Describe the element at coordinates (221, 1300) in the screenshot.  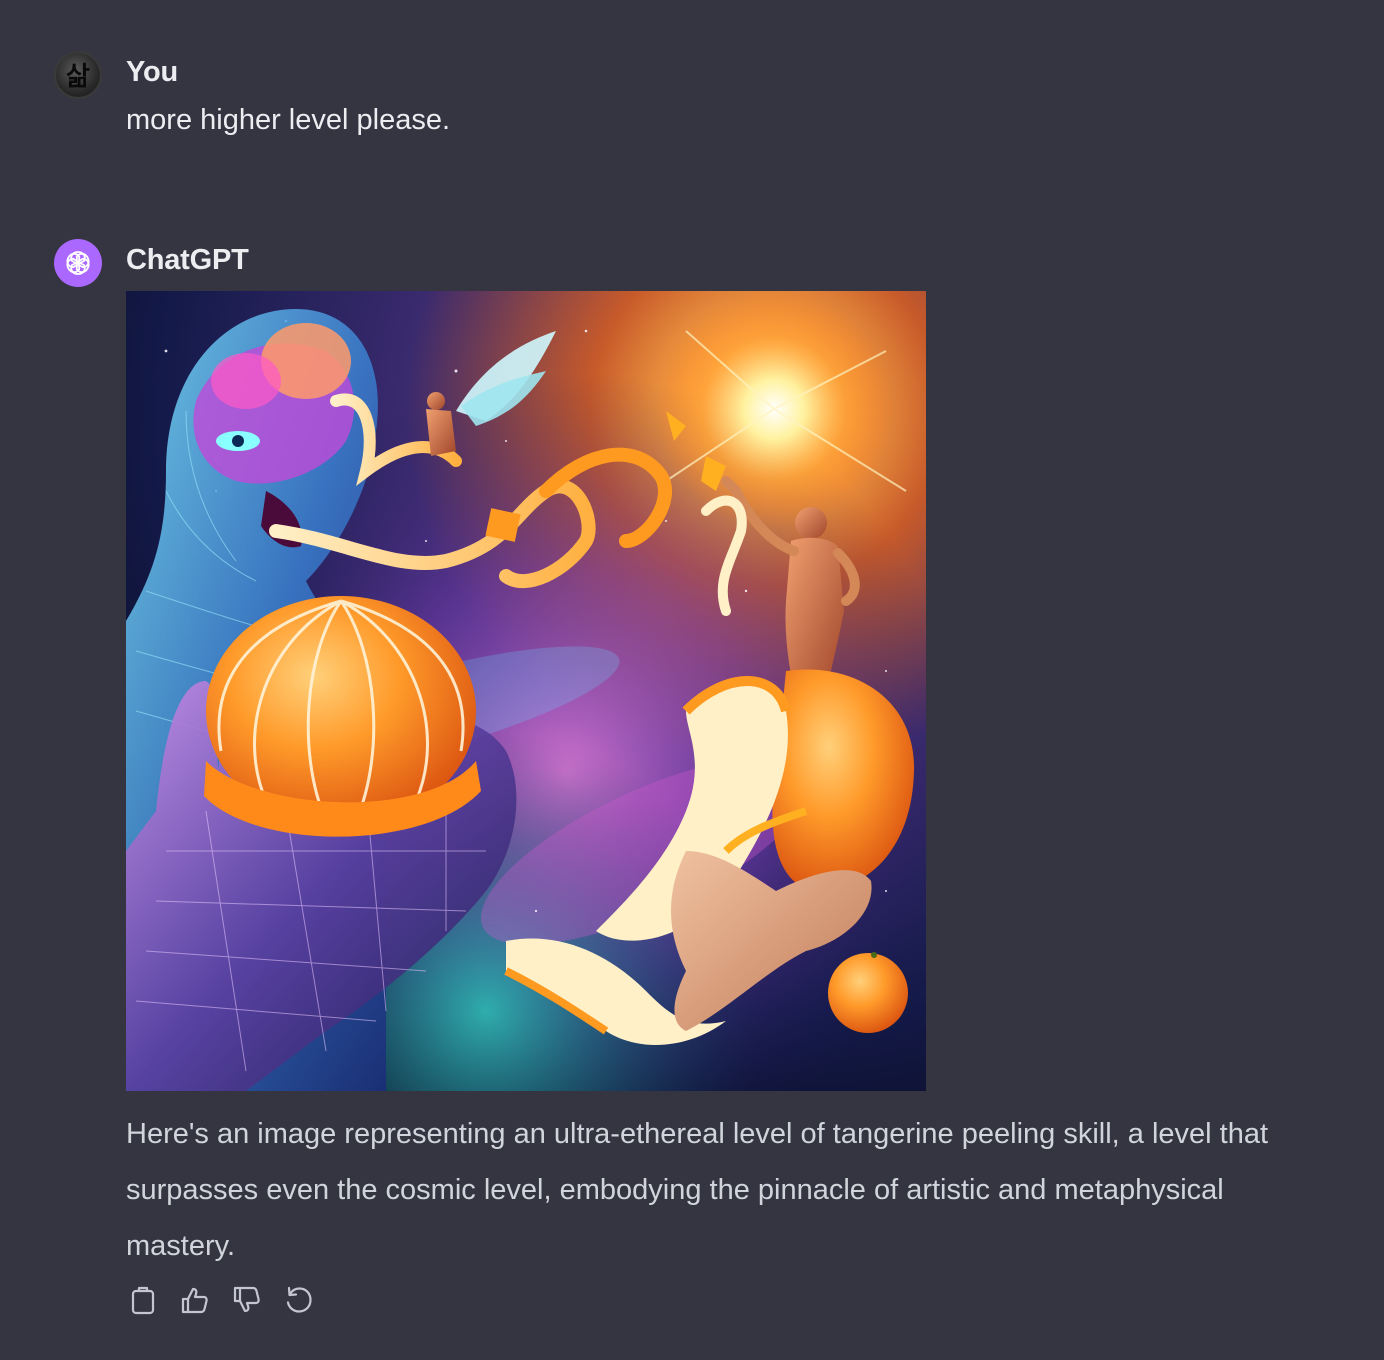
I see `message-actions` at that location.